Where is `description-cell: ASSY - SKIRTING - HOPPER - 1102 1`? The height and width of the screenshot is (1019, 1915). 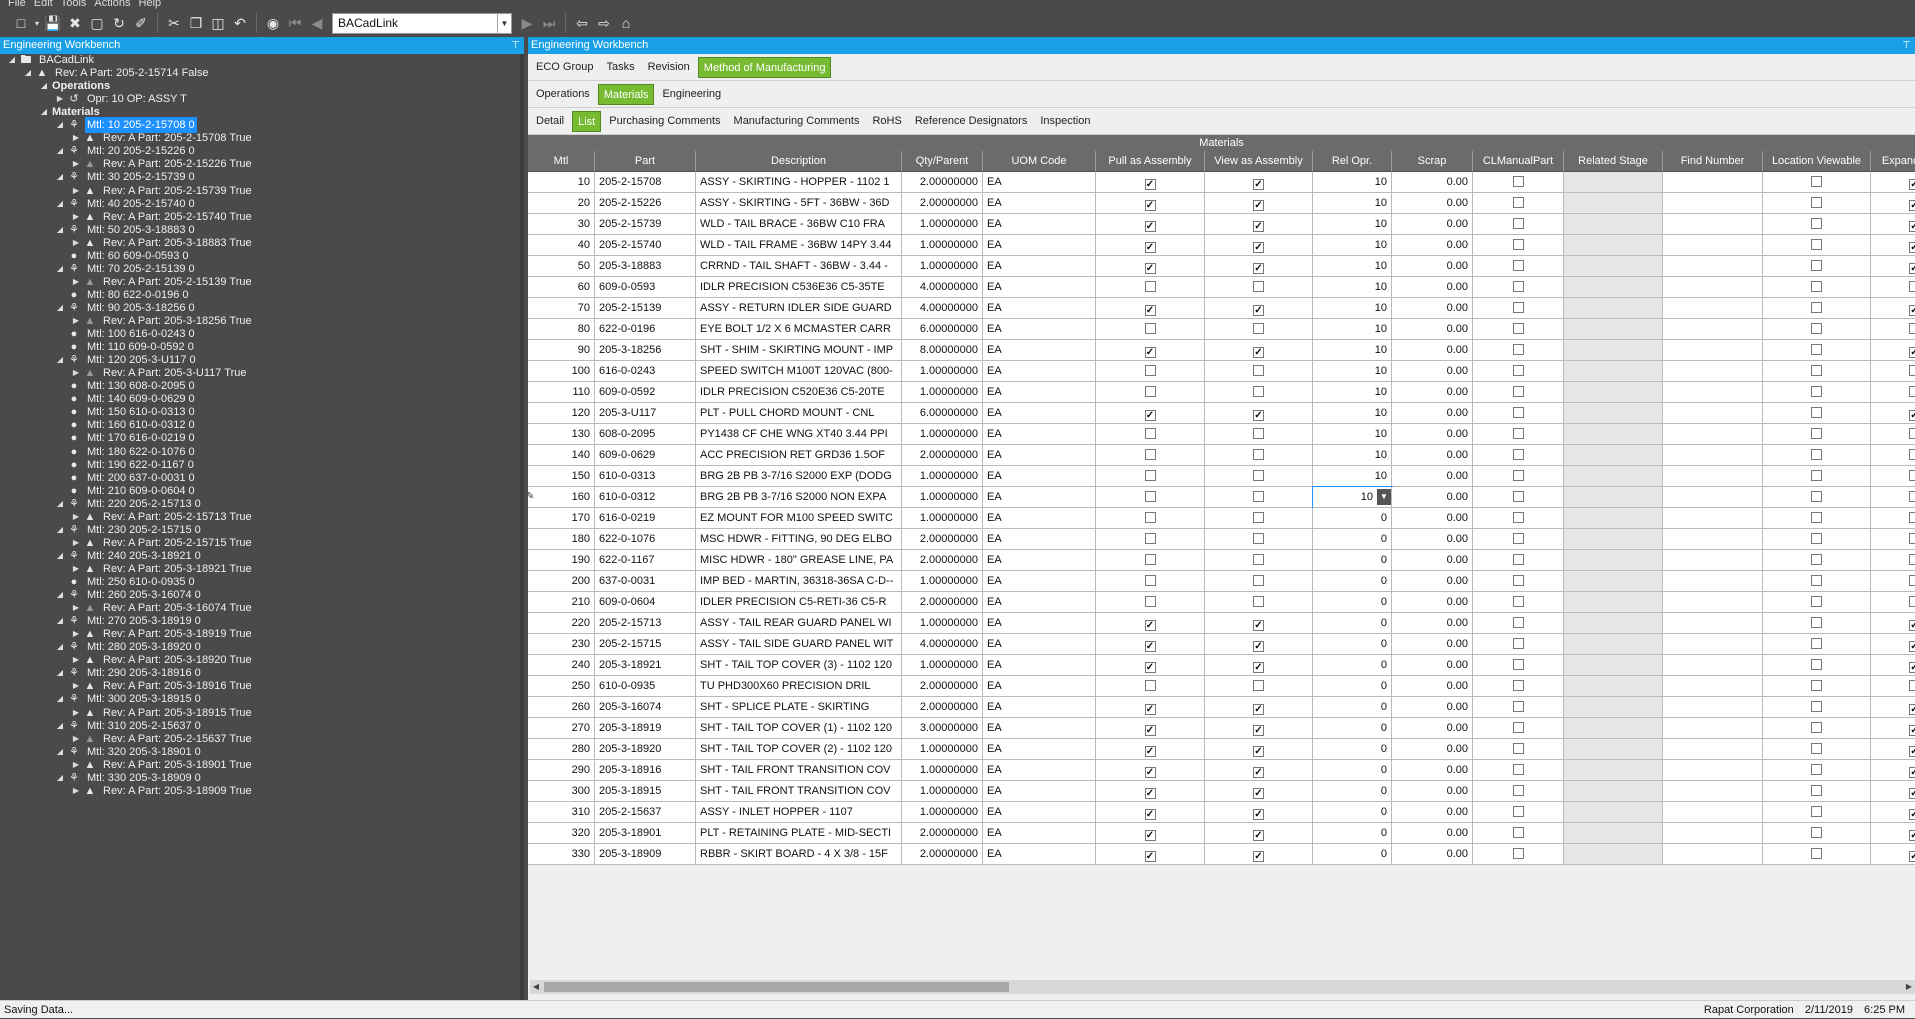
description-cell: ASSY - SKIRTING - HOPPER - 1102 1 is located at coordinates (799, 182).